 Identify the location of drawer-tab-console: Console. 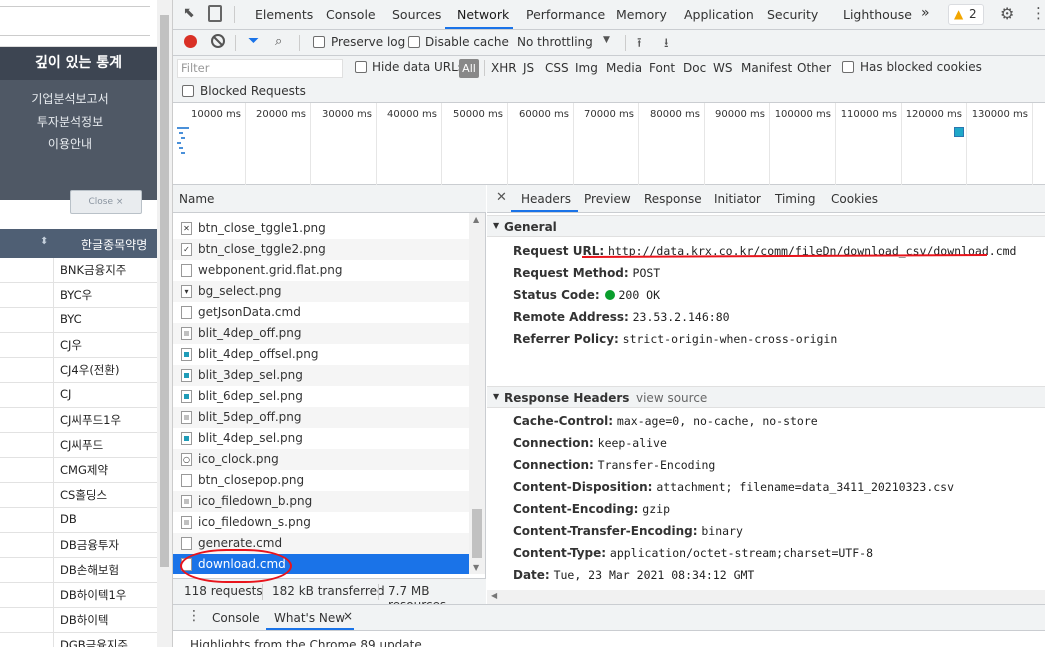
(236, 618).